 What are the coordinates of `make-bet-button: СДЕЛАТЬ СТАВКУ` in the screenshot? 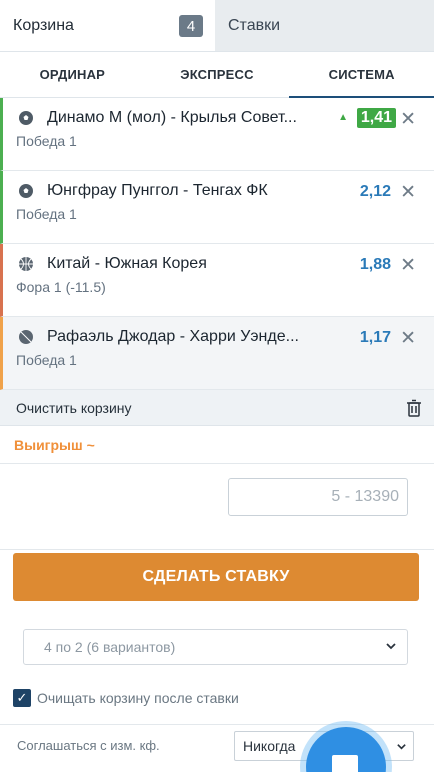 It's located at (216, 577).